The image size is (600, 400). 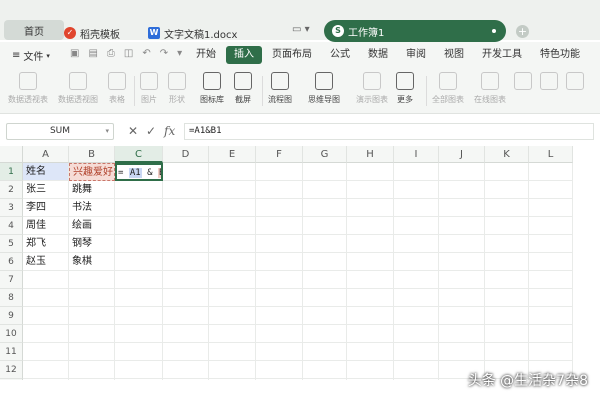 What do you see at coordinates (92, 370) in the screenshot?
I see `cell-b12` at bounding box center [92, 370].